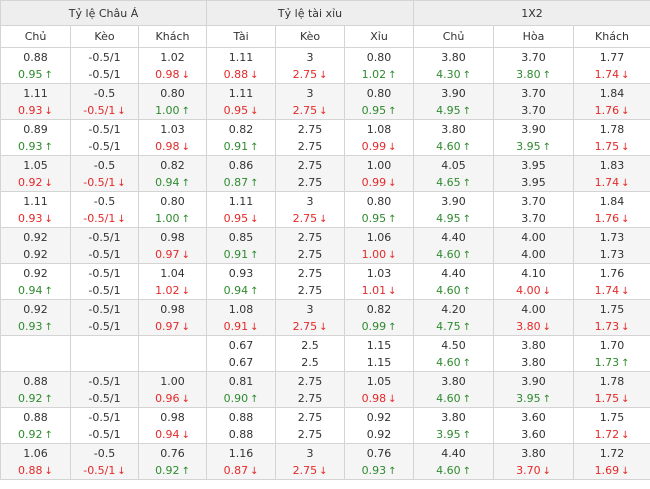  I want to click on odds-cell-total-line: 2.5 2.5, so click(310, 353).